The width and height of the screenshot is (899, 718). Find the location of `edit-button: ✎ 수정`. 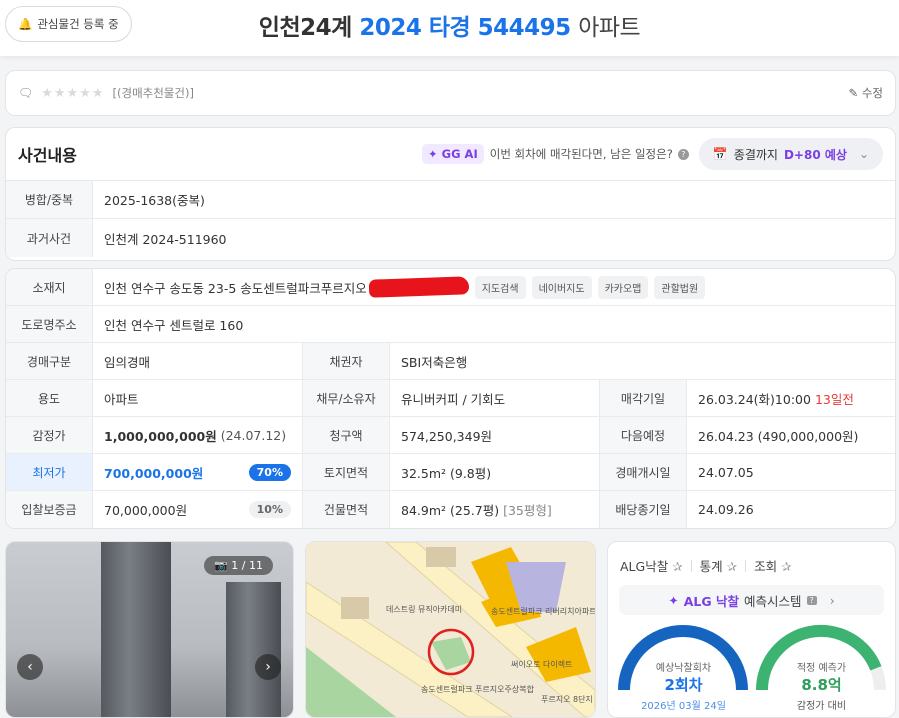

edit-button: ✎ 수정 is located at coordinates (866, 93).